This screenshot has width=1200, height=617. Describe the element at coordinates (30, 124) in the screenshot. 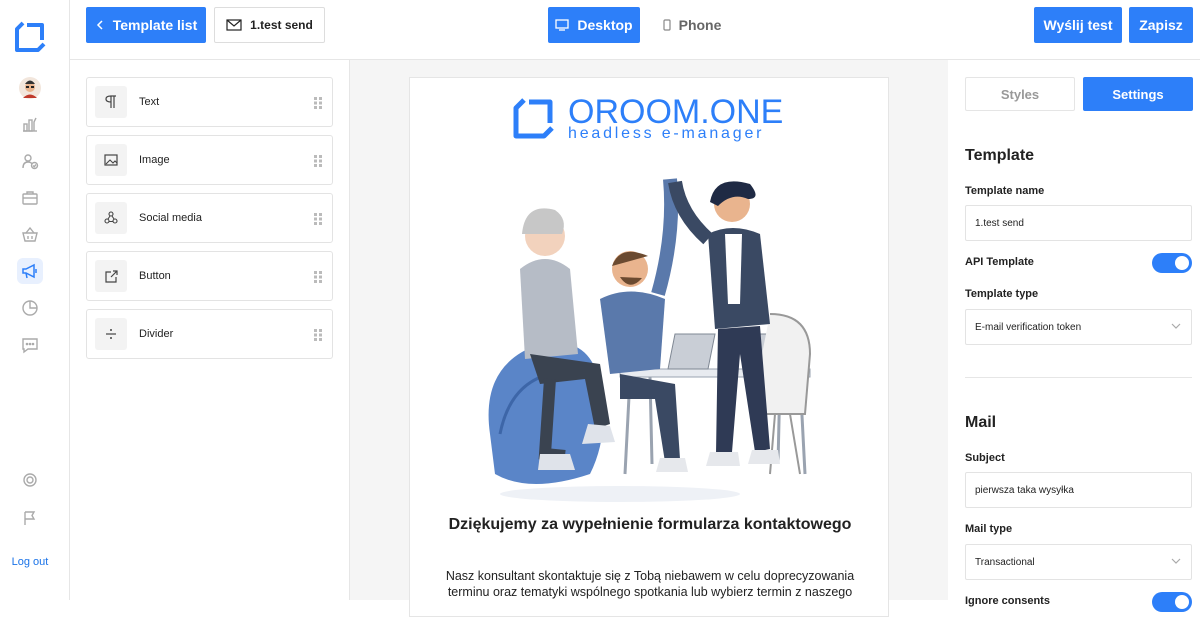

I see `chart-icon` at that location.